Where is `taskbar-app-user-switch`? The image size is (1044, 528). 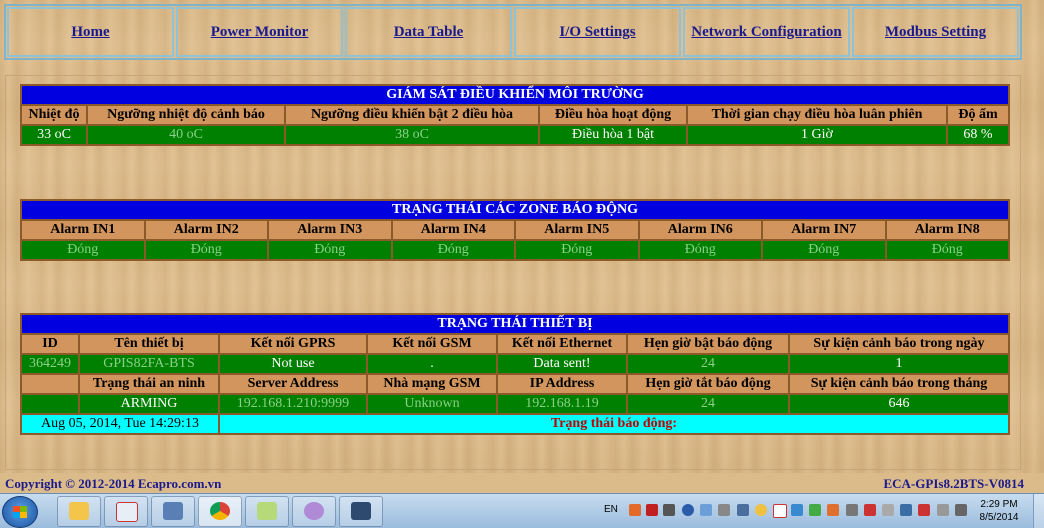
taskbar-app-user-switch is located at coordinates (173, 511).